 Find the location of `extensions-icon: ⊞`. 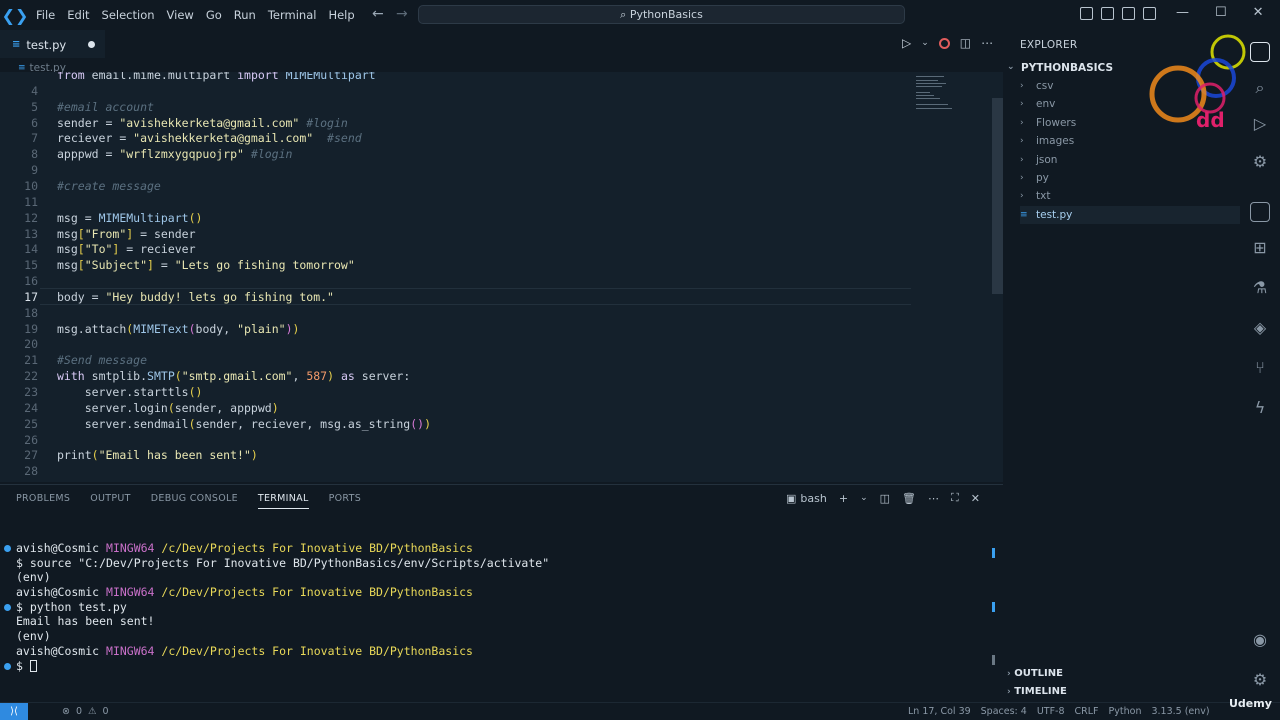

extensions-icon: ⊞ is located at coordinates (1260, 247).